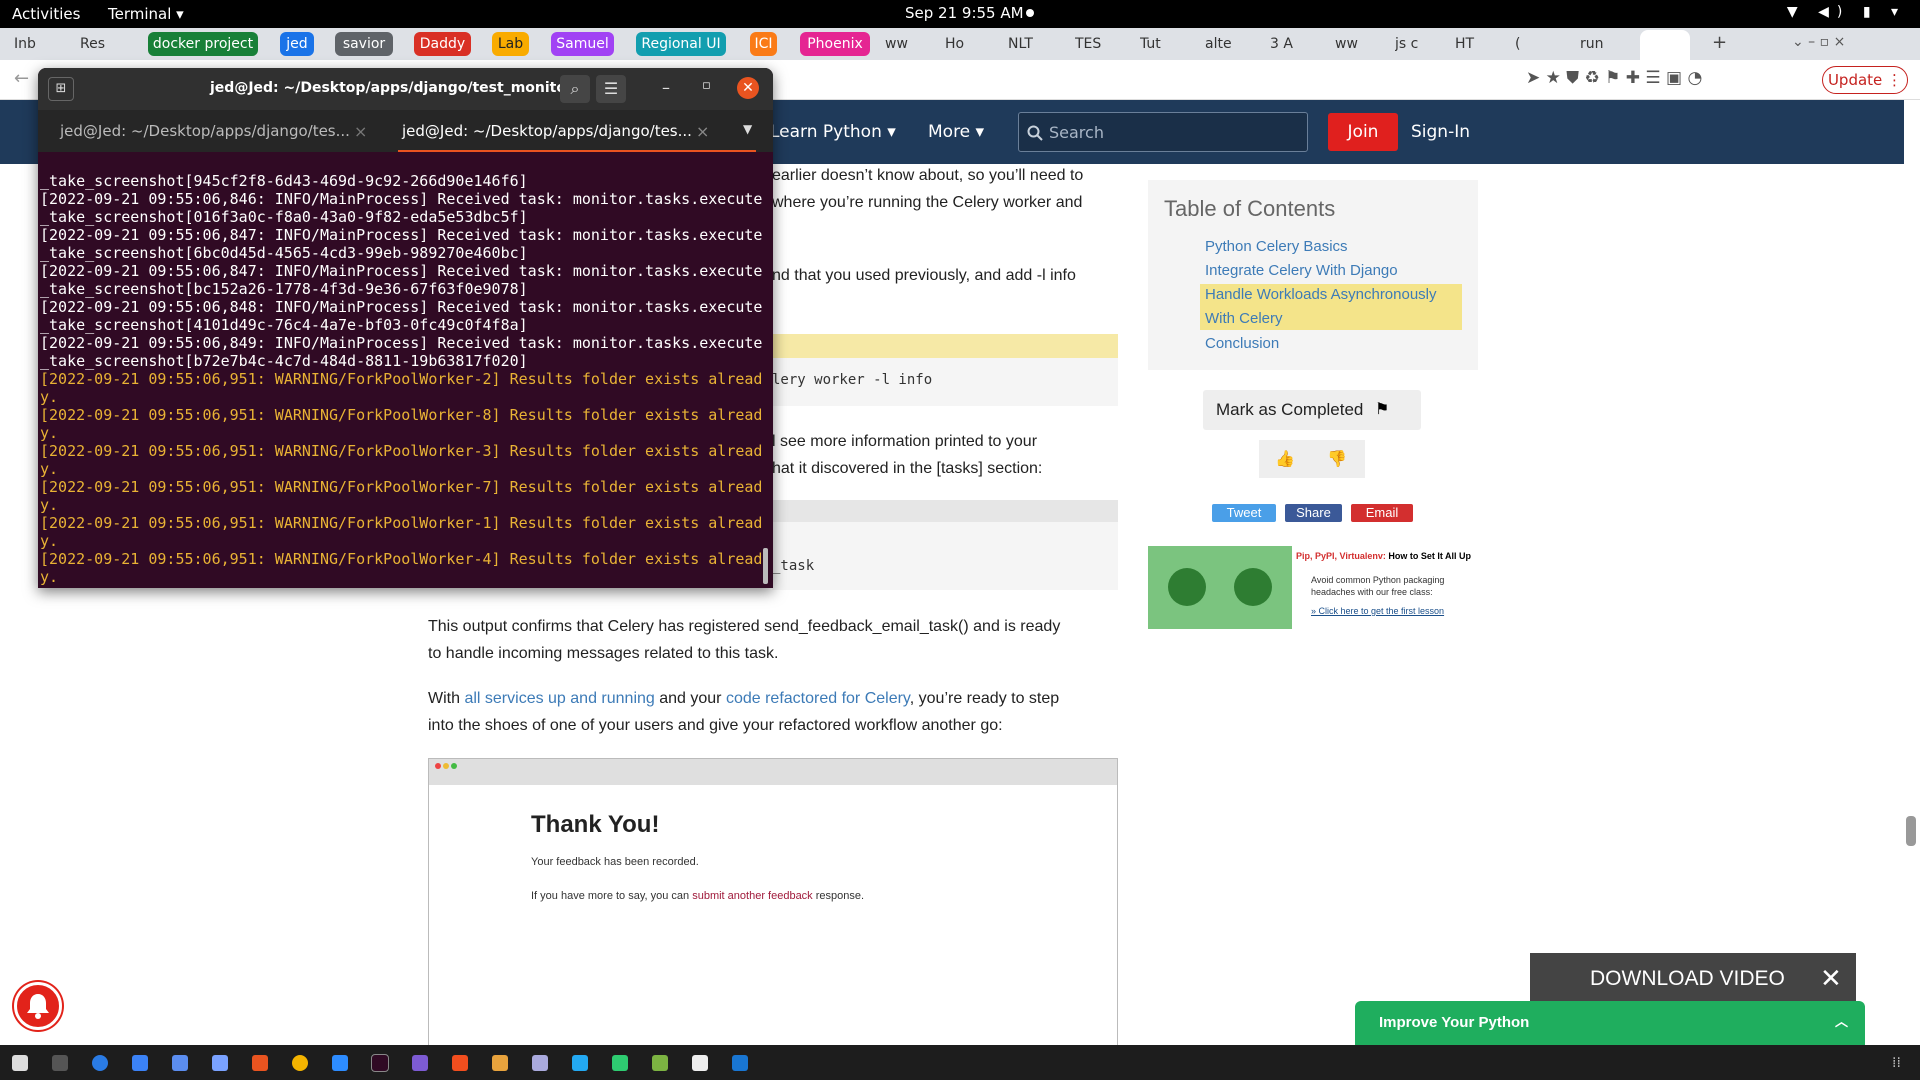  Describe the element at coordinates (907, 44) in the screenshot. I see `tab-google-1: ww` at that location.